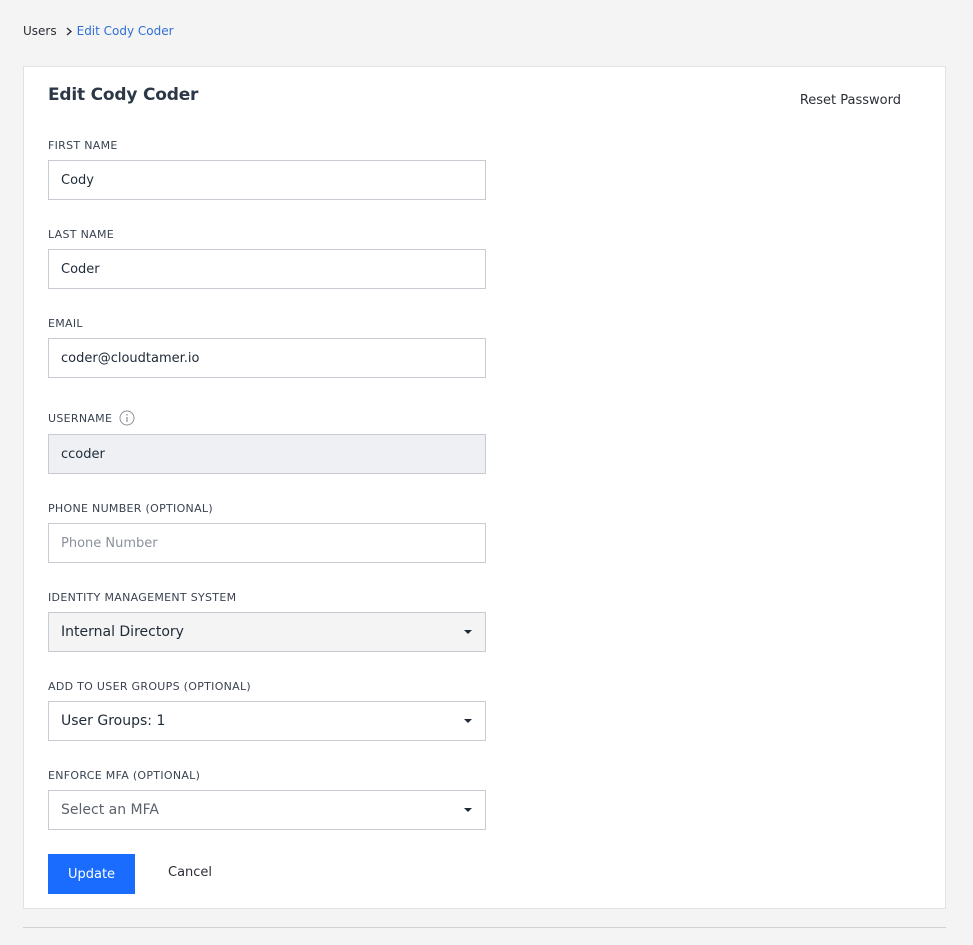  I want to click on cancel-button: Cancel, so click(190, 872).